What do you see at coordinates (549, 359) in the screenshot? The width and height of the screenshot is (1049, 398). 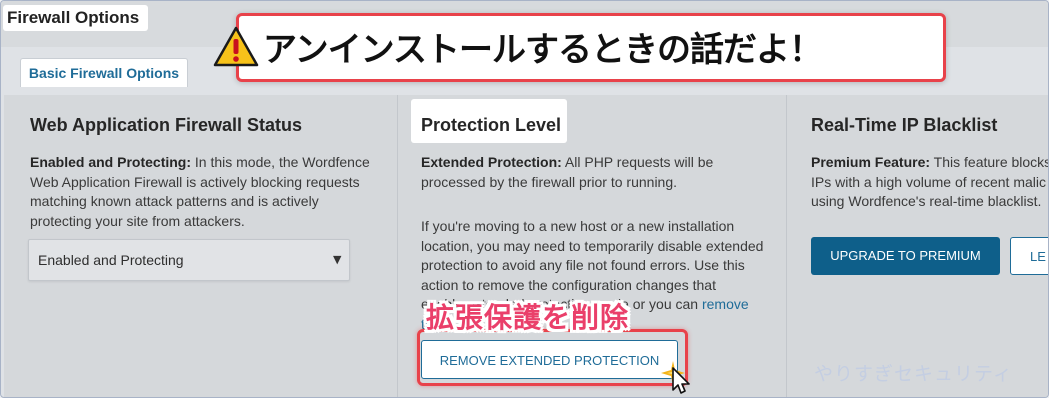 I see `remove-extended-protection-button: REMOVE EXTENDED PROTECTION` at bounding box center [549, 359].